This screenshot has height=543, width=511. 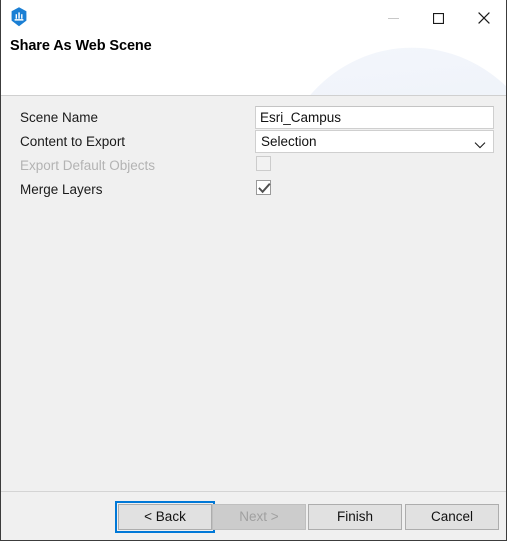 I want to click on form-row-export-default-objects: Export Default Objects, so click(x=253, y=166).